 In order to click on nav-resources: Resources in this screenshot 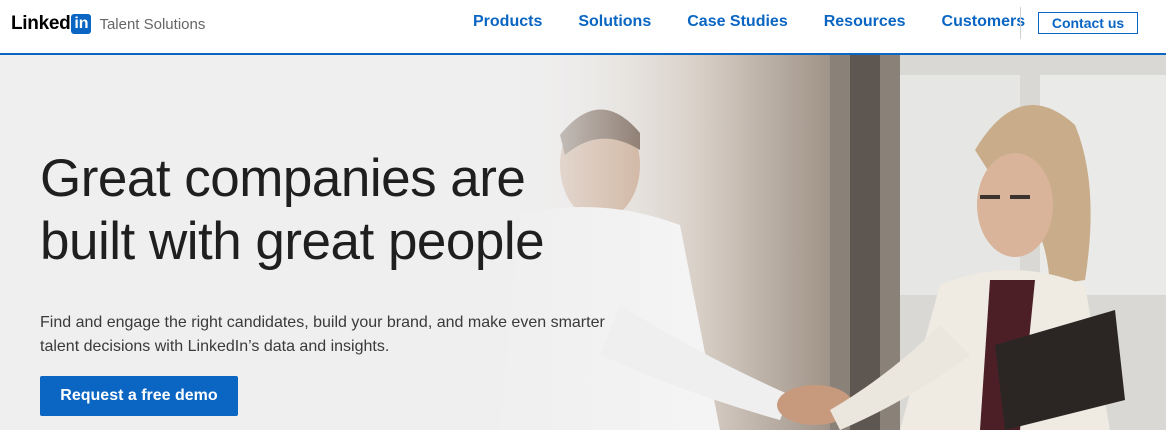, I will do `click(865, 22)`.